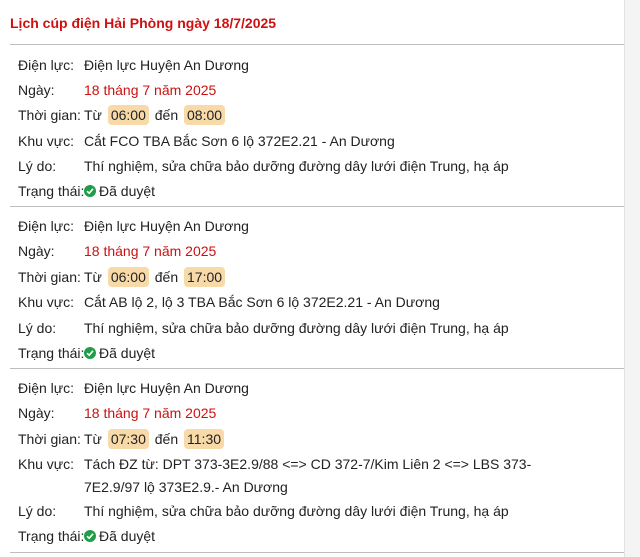  What do you see at coordinates (205, 115) in the screenshot?
I see `end-time: 08:00` at bounding box center [205, 115].